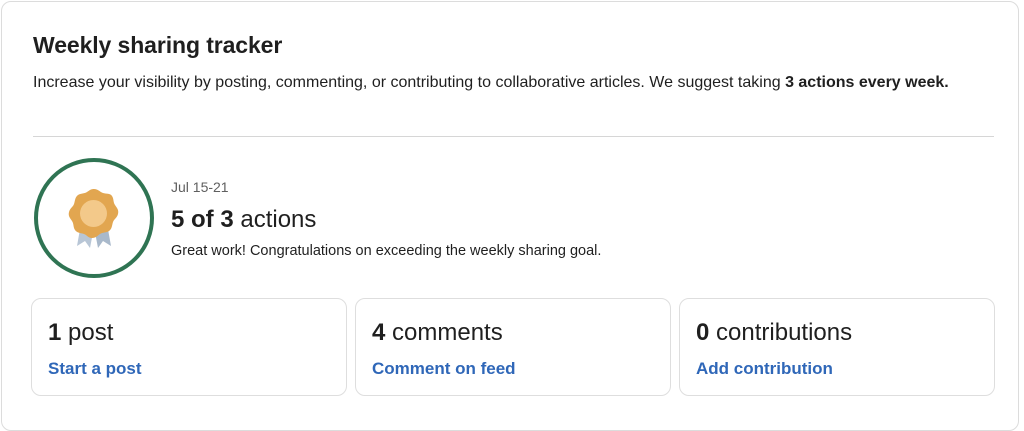 This screenshot has width=1024, height=431. What do you see at coordinates (513, 136) in the screenshot?
I see `divider` at bounding box center [513, 136].